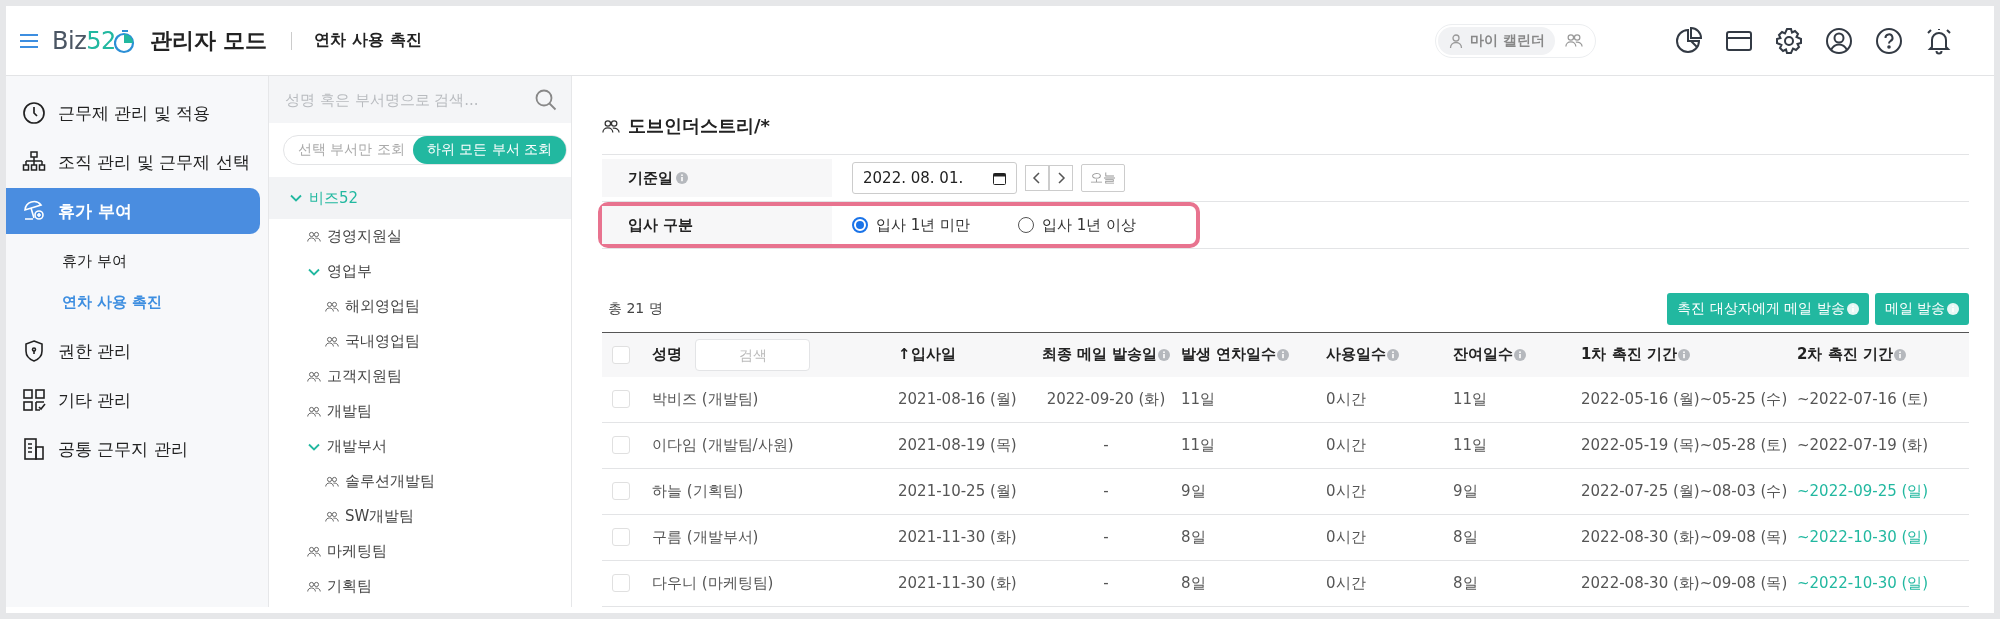 Image resolution: width=2000 pixels, height=619 pixels. I want to click on account-icon, so click(1839, 40).